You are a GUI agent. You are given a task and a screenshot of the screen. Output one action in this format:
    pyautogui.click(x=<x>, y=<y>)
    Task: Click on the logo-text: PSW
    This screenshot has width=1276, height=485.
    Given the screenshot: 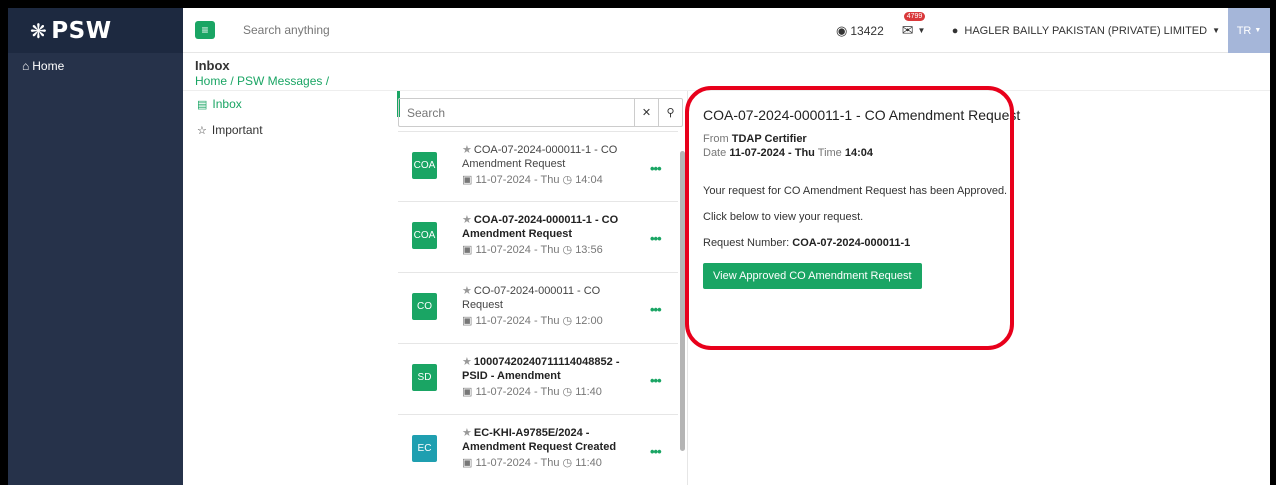 What is the action you would take?
    pyautogui.click(x=81, y=30)
    